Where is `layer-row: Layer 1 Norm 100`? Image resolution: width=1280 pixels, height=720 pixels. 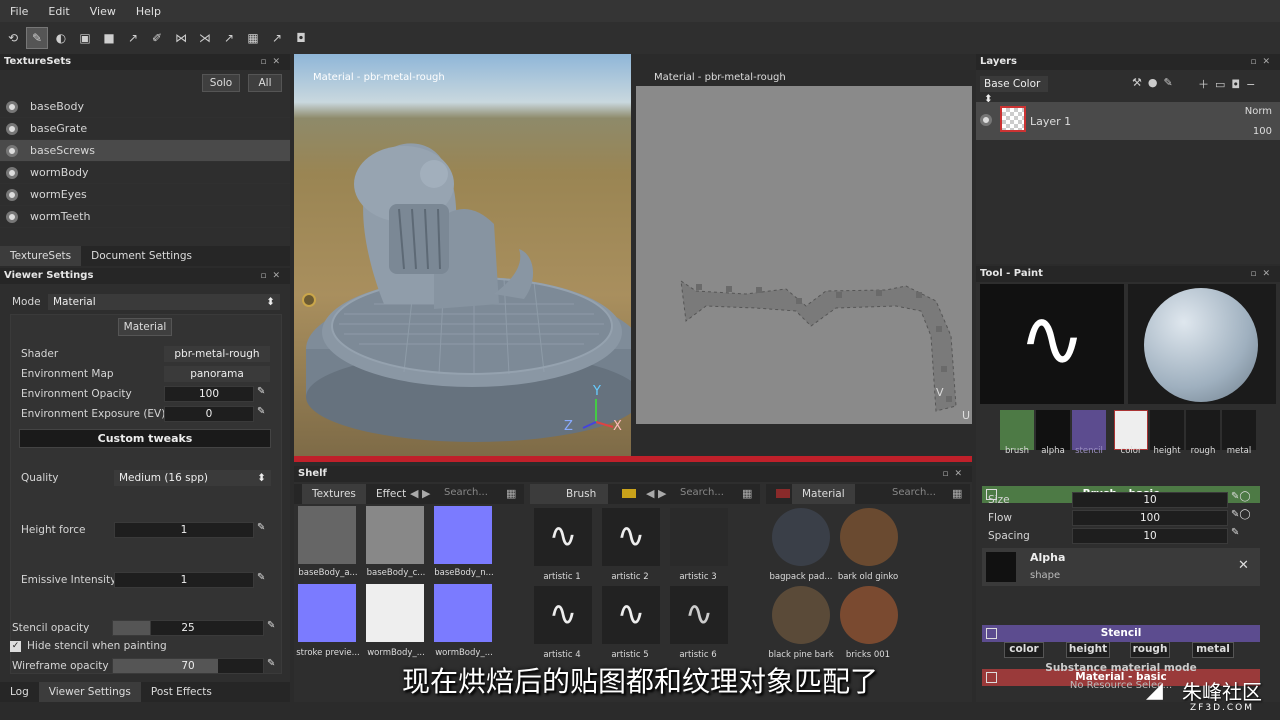
layer-row: Layer 1 Norm 100 is located at coordinates (1128, 121).